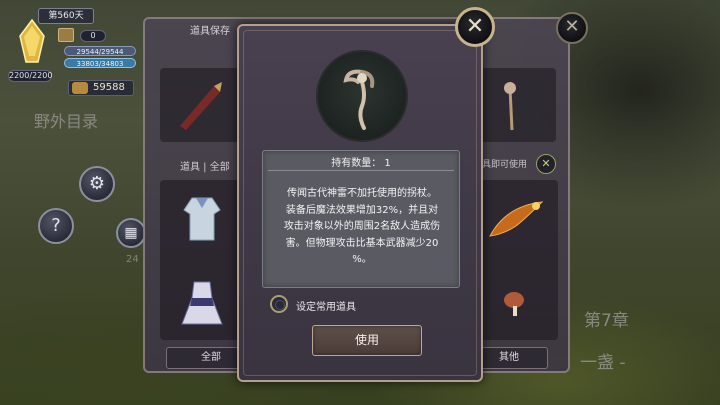 This screenshot has height=405, width=720. What do you see at coordinates (131, 233) in the screenshot?
I see `calculator-icon: ▦` at bounding box center [131, 233].